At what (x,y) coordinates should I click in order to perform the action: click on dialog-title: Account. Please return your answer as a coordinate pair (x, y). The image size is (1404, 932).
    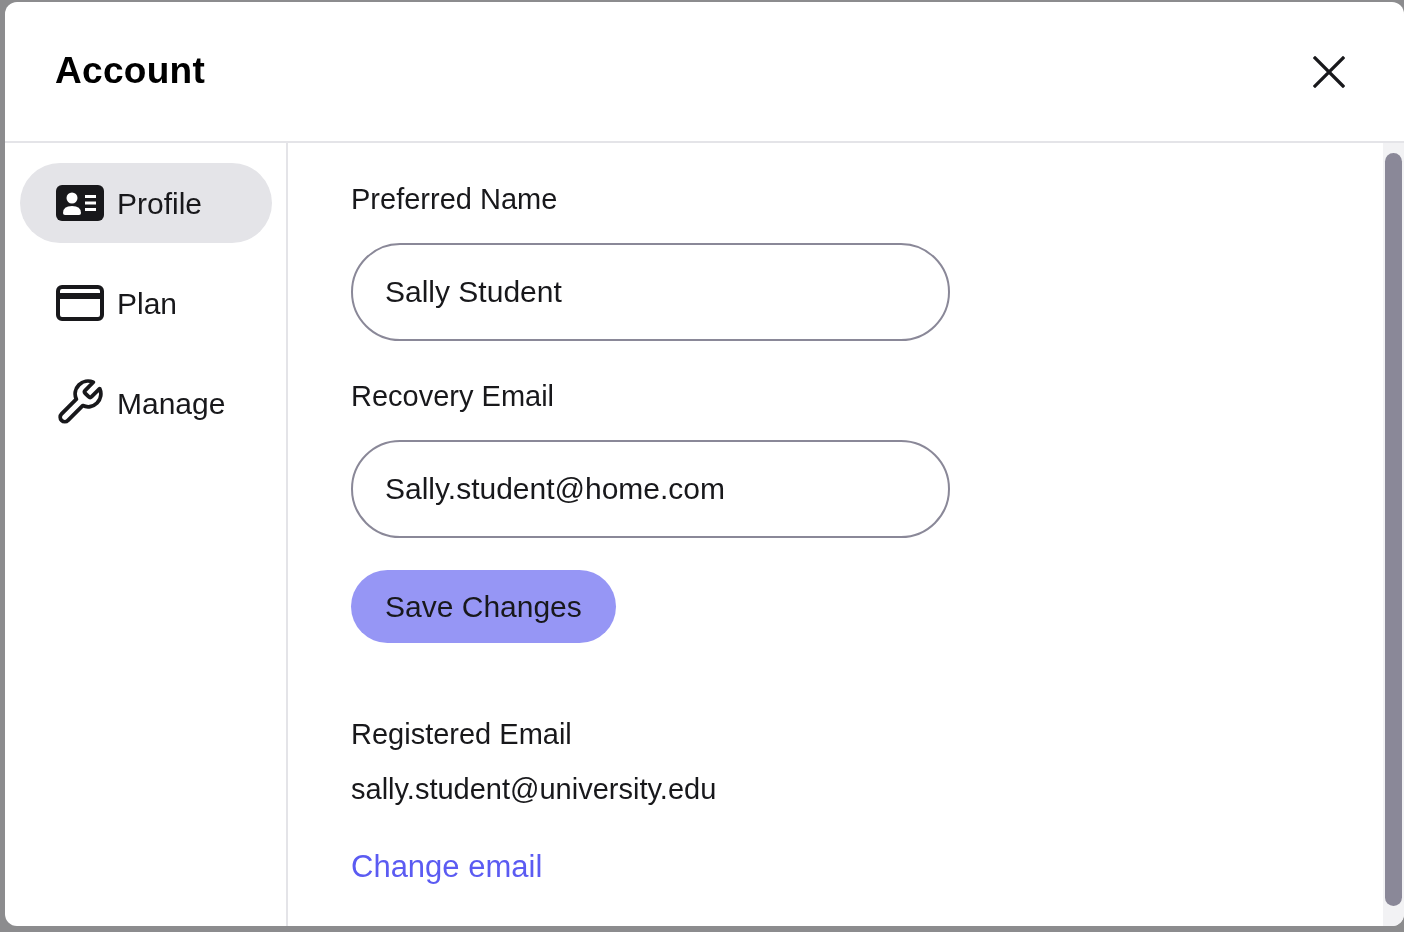
    Looking at the image, I should click on (130, 71).